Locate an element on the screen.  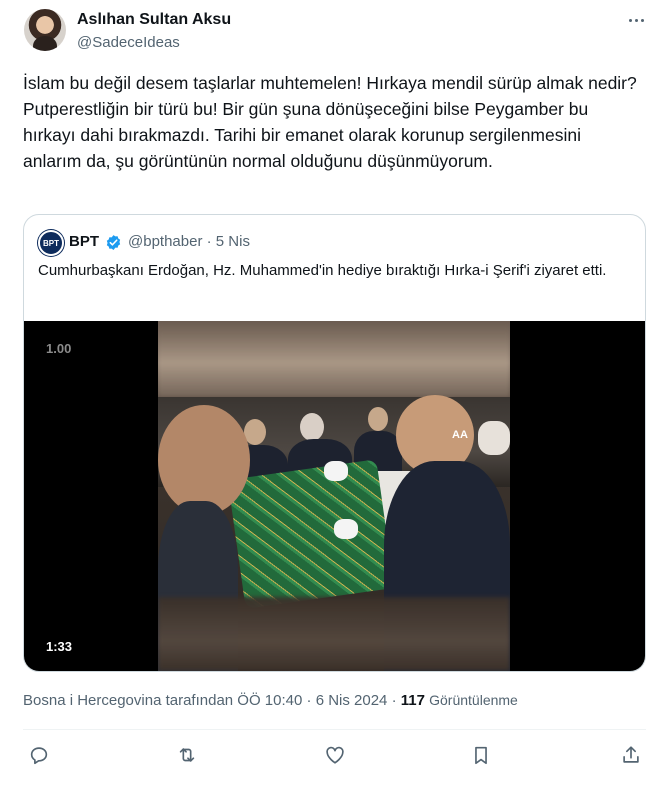
author-avatar is located at coordinates (45, 30).